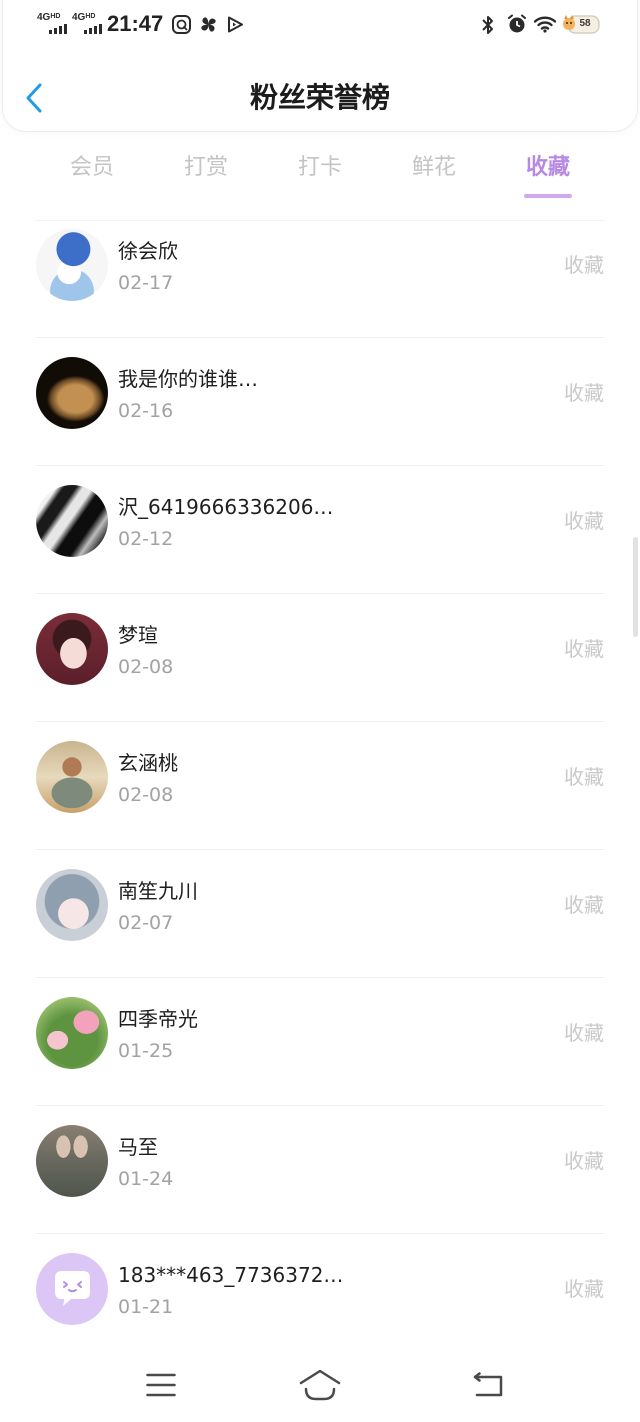 The height and width of the screenshot is (1422, 640). I want to click on list-item: 徐会欣 02-17 收藏, so click(320, 274).